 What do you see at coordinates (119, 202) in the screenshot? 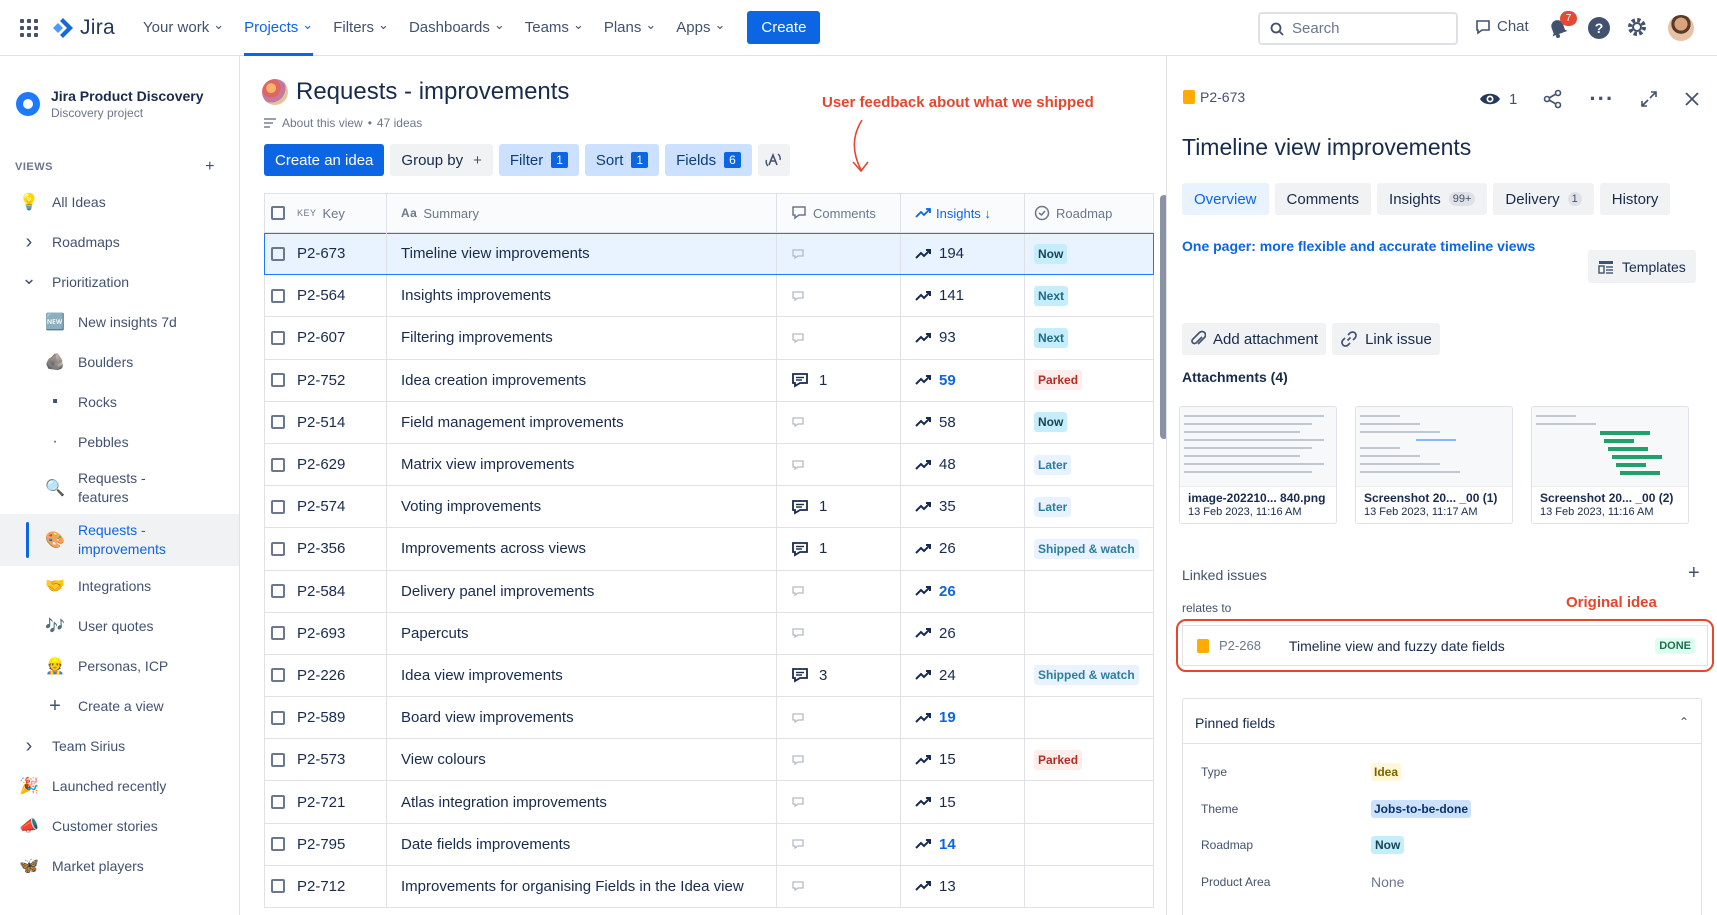
I see `sidebar-item-all-ideas: 💡 All Ideas` at bounding box center [119, 202].